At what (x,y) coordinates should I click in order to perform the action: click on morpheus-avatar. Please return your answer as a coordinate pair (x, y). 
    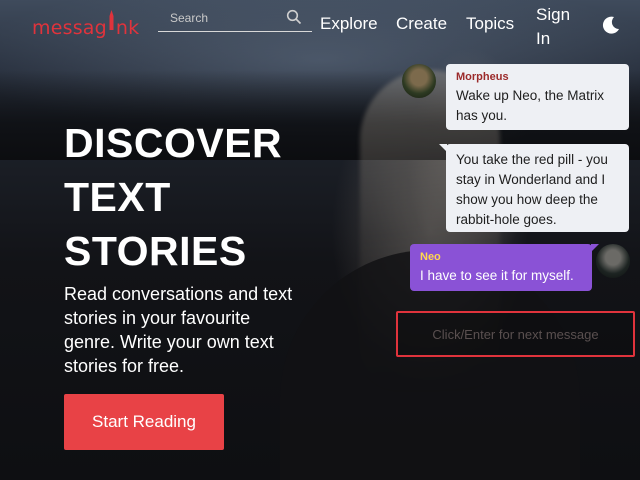
    Looking at the image, I should click on (419, 81).